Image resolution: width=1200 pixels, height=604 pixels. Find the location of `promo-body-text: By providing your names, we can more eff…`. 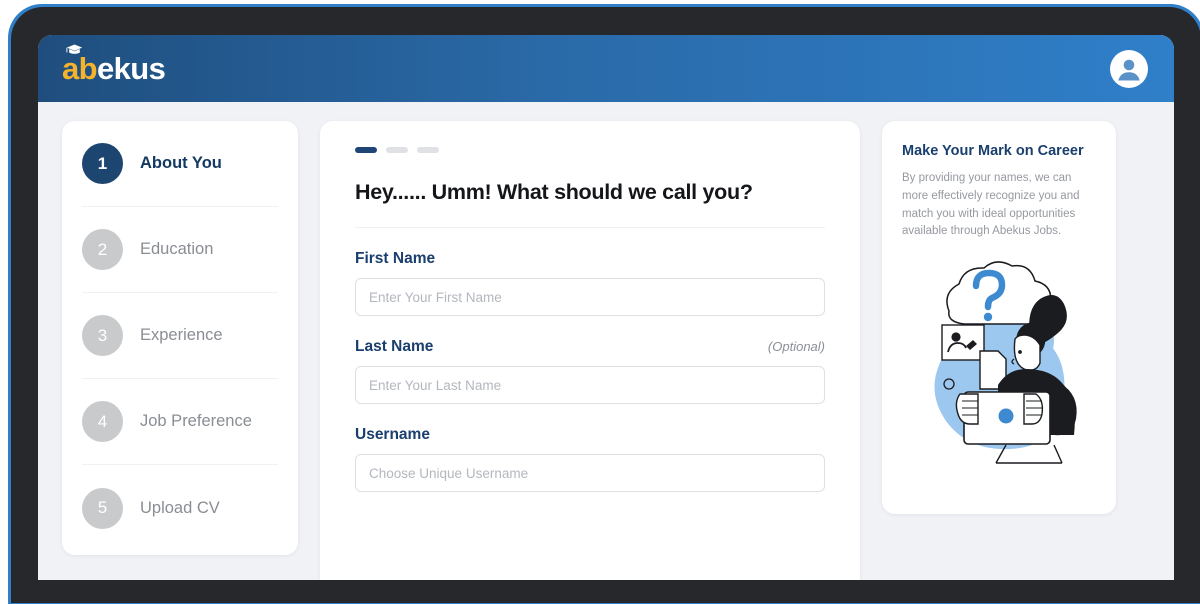

promo-body-text: By providing your names, we can more eff… is located at coordinates (991, 205).